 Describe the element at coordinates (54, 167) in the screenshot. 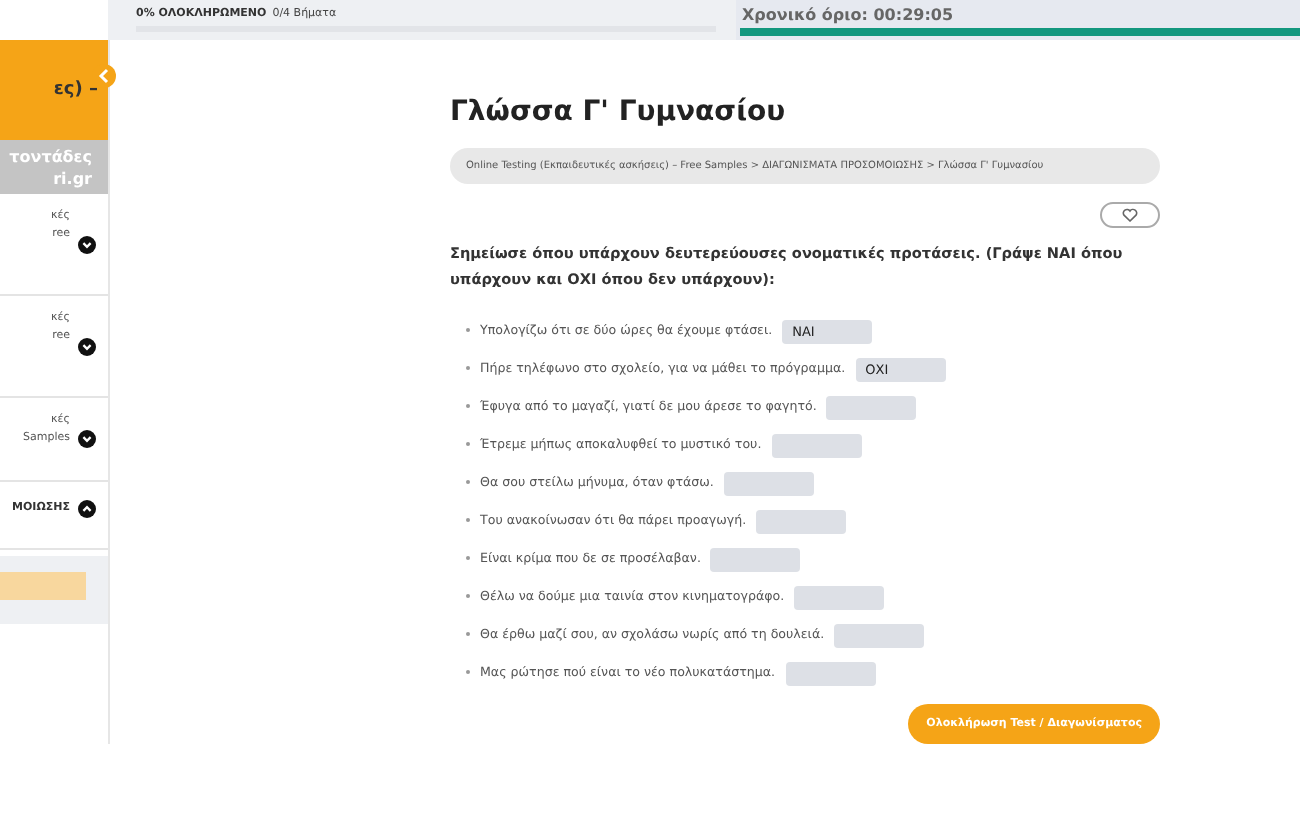

I see `sidebar-subheader: τοντάδες ri.gr` at that location.